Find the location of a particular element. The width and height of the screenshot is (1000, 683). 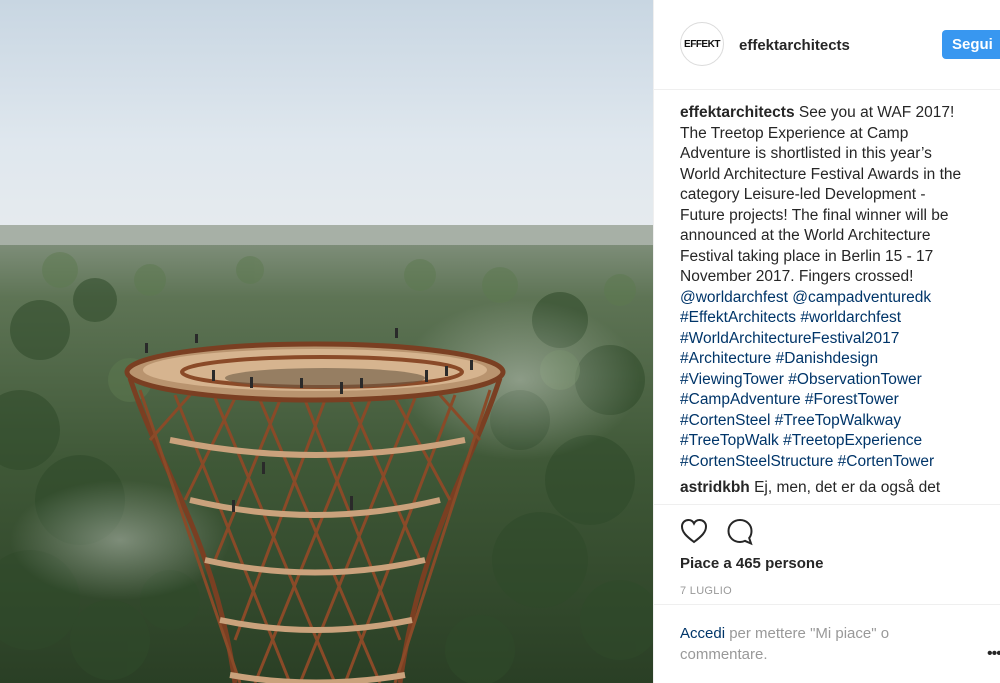

hashtag-line: #TreeTopWalk #TreetopExperience is located at coordinates (836, 441).